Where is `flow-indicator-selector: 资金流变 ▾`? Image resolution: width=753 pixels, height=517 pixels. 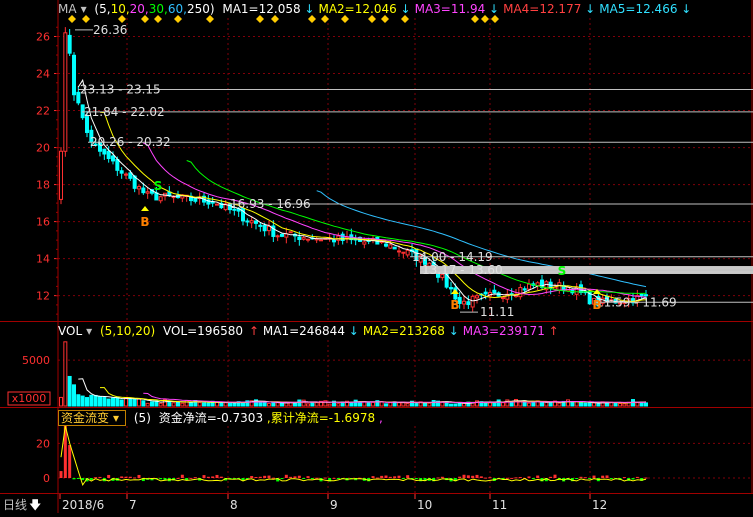 flow-indicator-selector: 资金流变 ▾ is located at coordinates (92, 418).